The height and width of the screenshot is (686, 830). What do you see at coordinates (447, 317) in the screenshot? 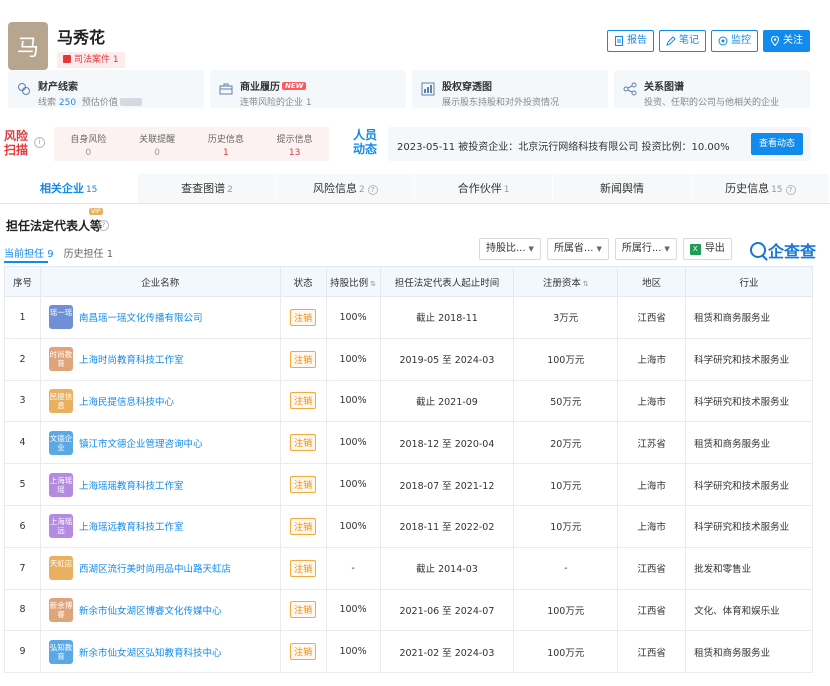
I see `period-cell: 截止 2018-11` at bounding box center [447, 317].